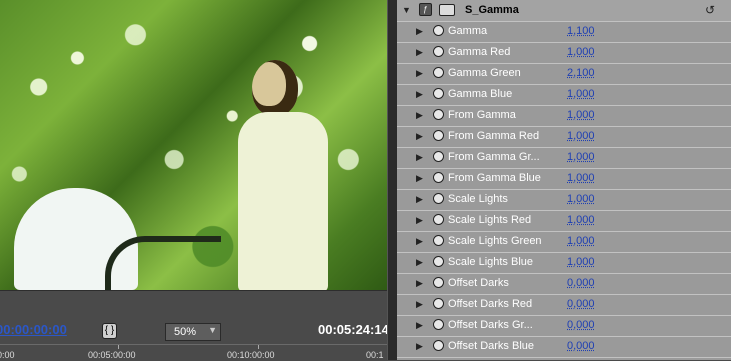 The image size is (731, 361). What do you see at coordinates (251, 355) in the screenshot?
I see `ruler-label: 00:10:00:00` at bounding box center [251, 355].